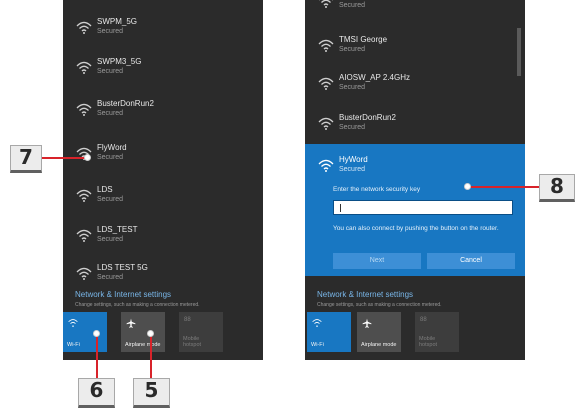  What do you see at coordinates (163, 276) in the screenshot?
I see `network-item-lds-test-5g: LDS TEST 5G Secured` at bounding box center [163, 276].